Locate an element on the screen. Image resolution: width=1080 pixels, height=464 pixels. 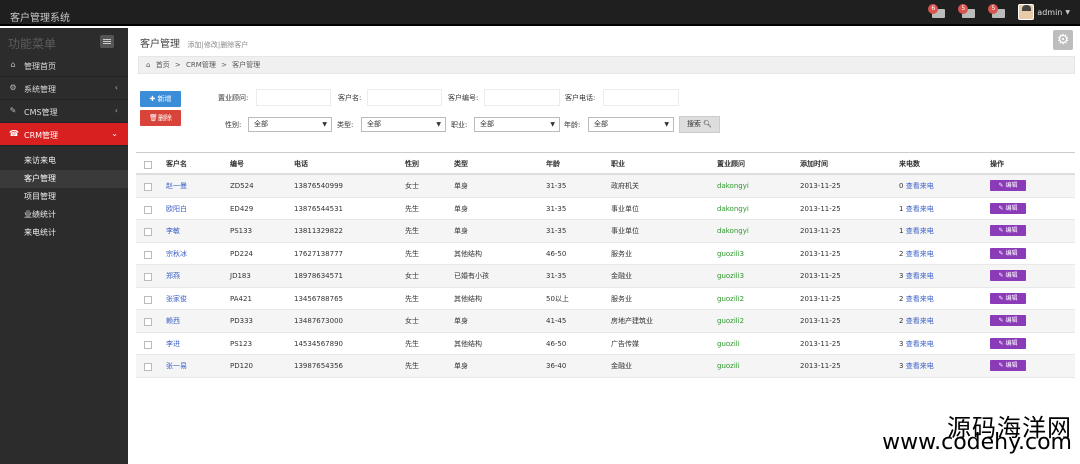
customer-name-link: 宗秋冰 is located at coordinates (176, 254).